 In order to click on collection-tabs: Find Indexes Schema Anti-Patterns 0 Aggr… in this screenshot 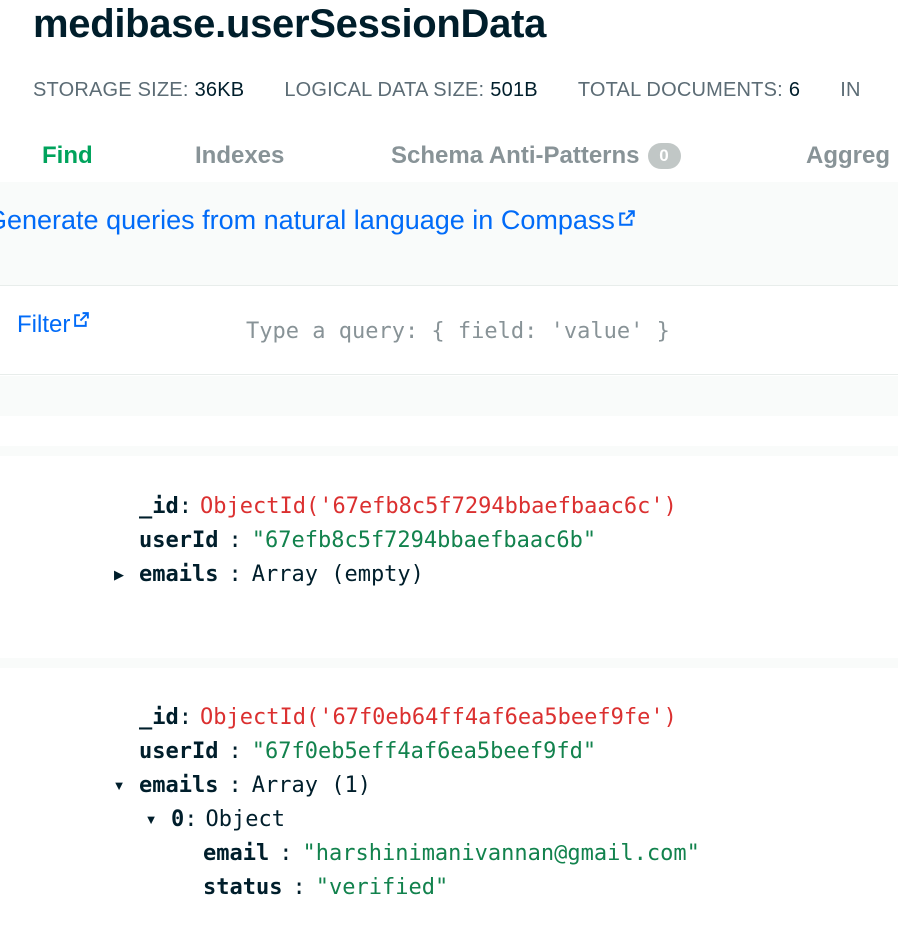, I will do `click(449, 156)`.